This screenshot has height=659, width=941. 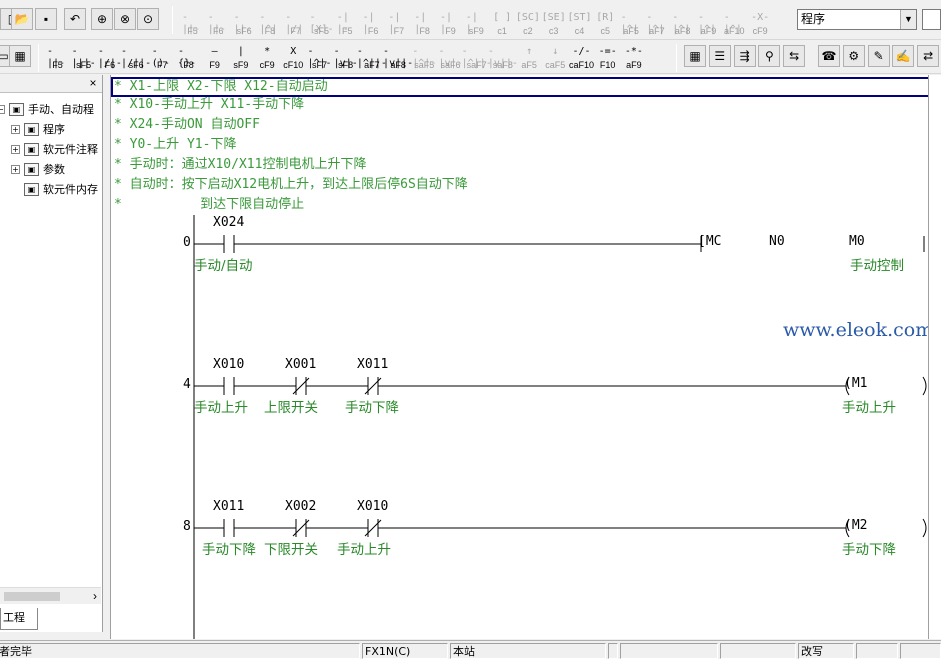 I want to click on monitor-icon: ⊙, so click(x=148, y=19).